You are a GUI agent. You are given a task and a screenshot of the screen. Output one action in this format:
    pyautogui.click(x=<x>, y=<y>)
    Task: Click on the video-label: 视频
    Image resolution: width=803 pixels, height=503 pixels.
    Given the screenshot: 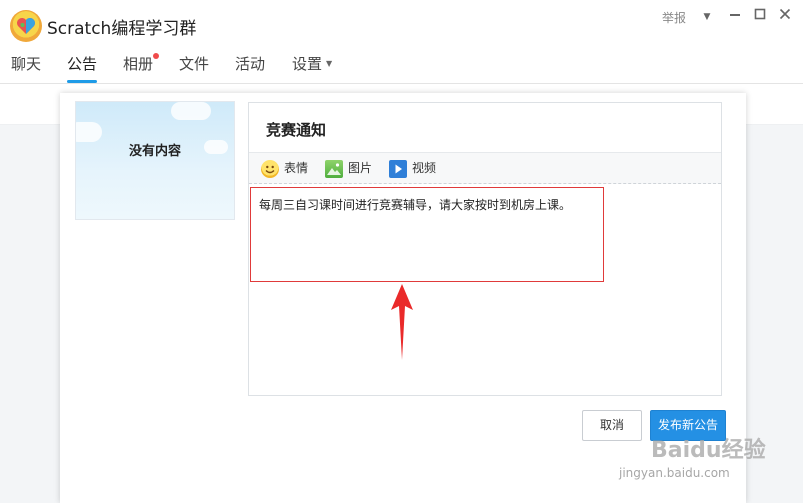 What is the action you would take?
    pyautogui.click(x=424, y=168)
    